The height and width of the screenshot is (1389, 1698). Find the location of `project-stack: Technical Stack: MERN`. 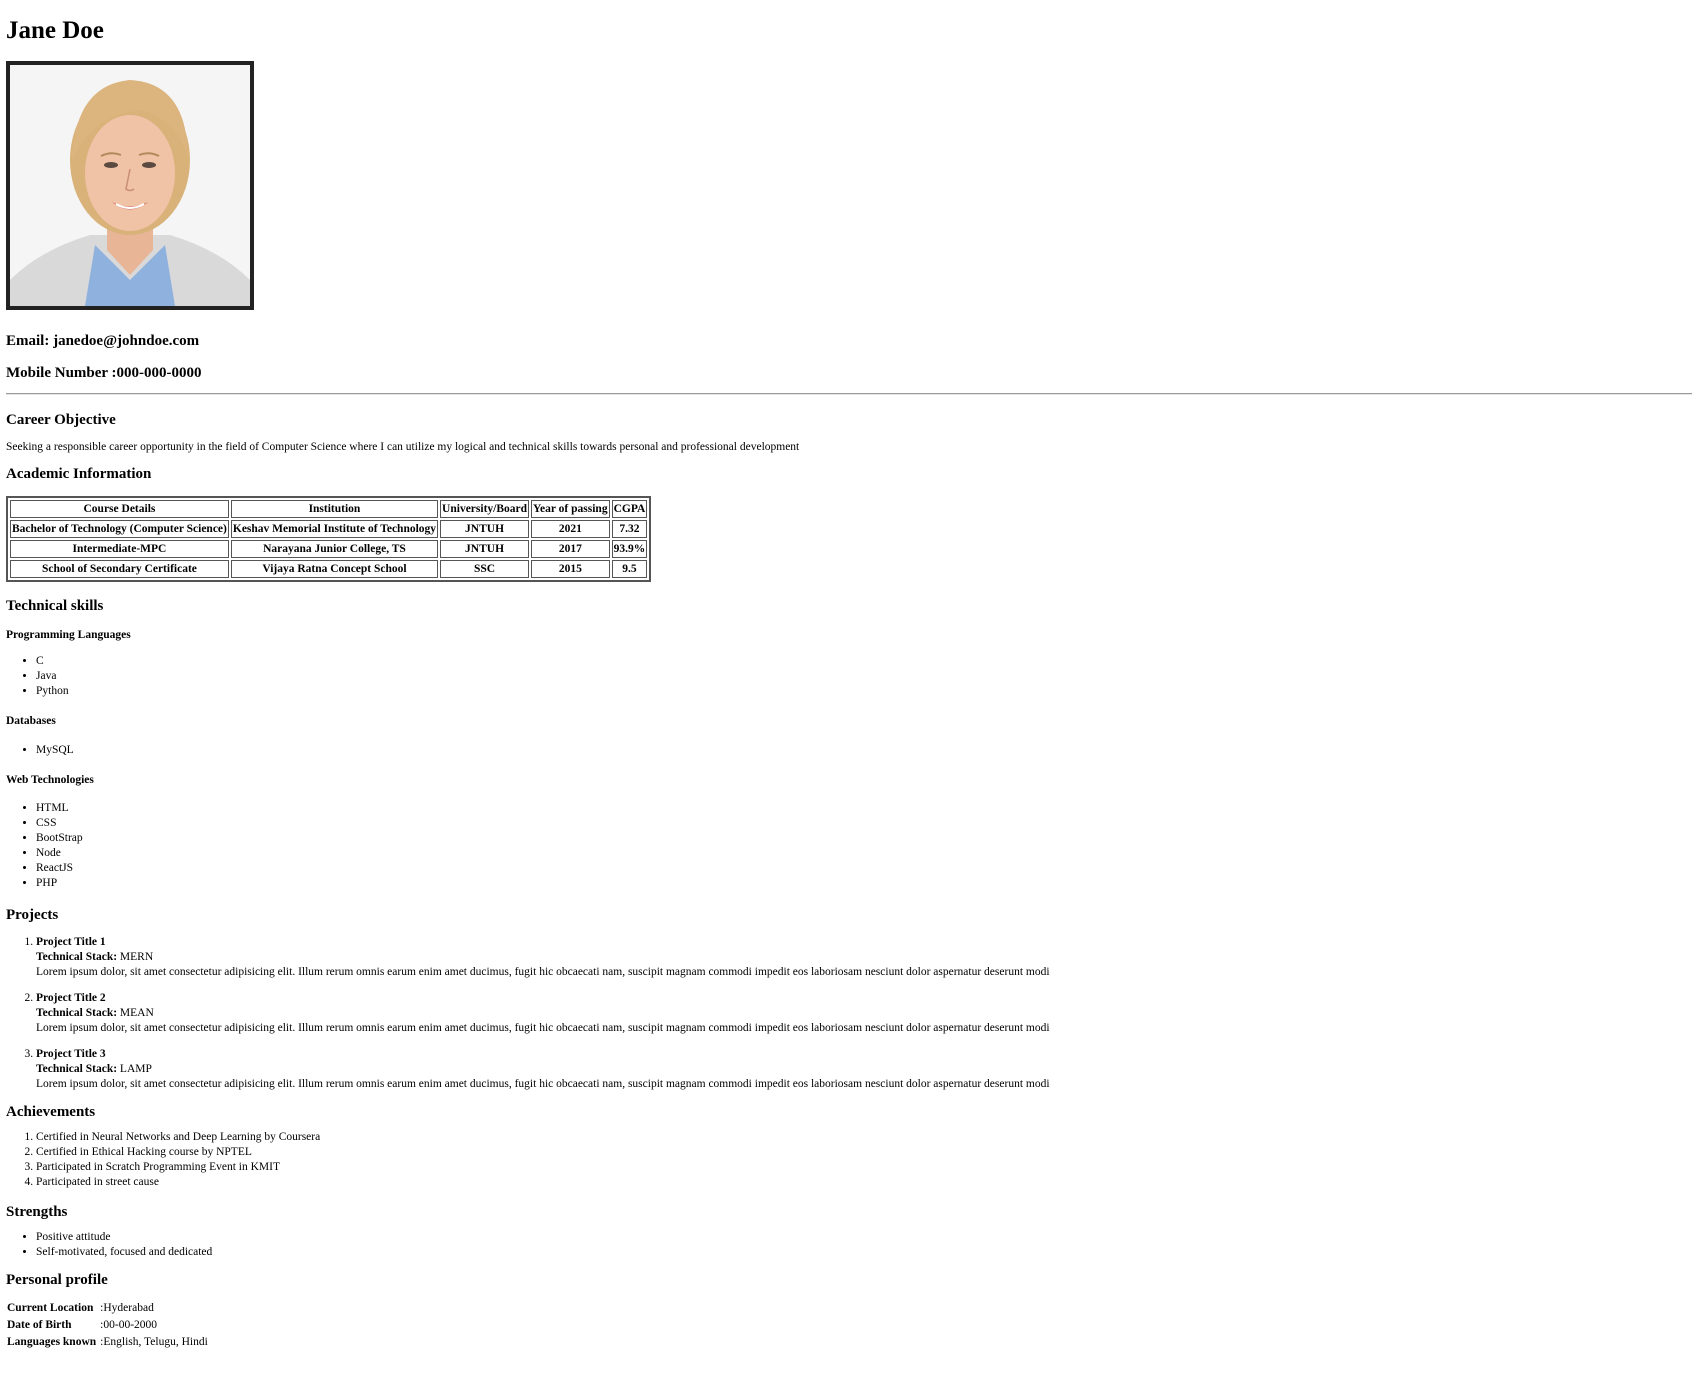

project-stack: Technical Stack: MERN is located at coordinates (861, 957).